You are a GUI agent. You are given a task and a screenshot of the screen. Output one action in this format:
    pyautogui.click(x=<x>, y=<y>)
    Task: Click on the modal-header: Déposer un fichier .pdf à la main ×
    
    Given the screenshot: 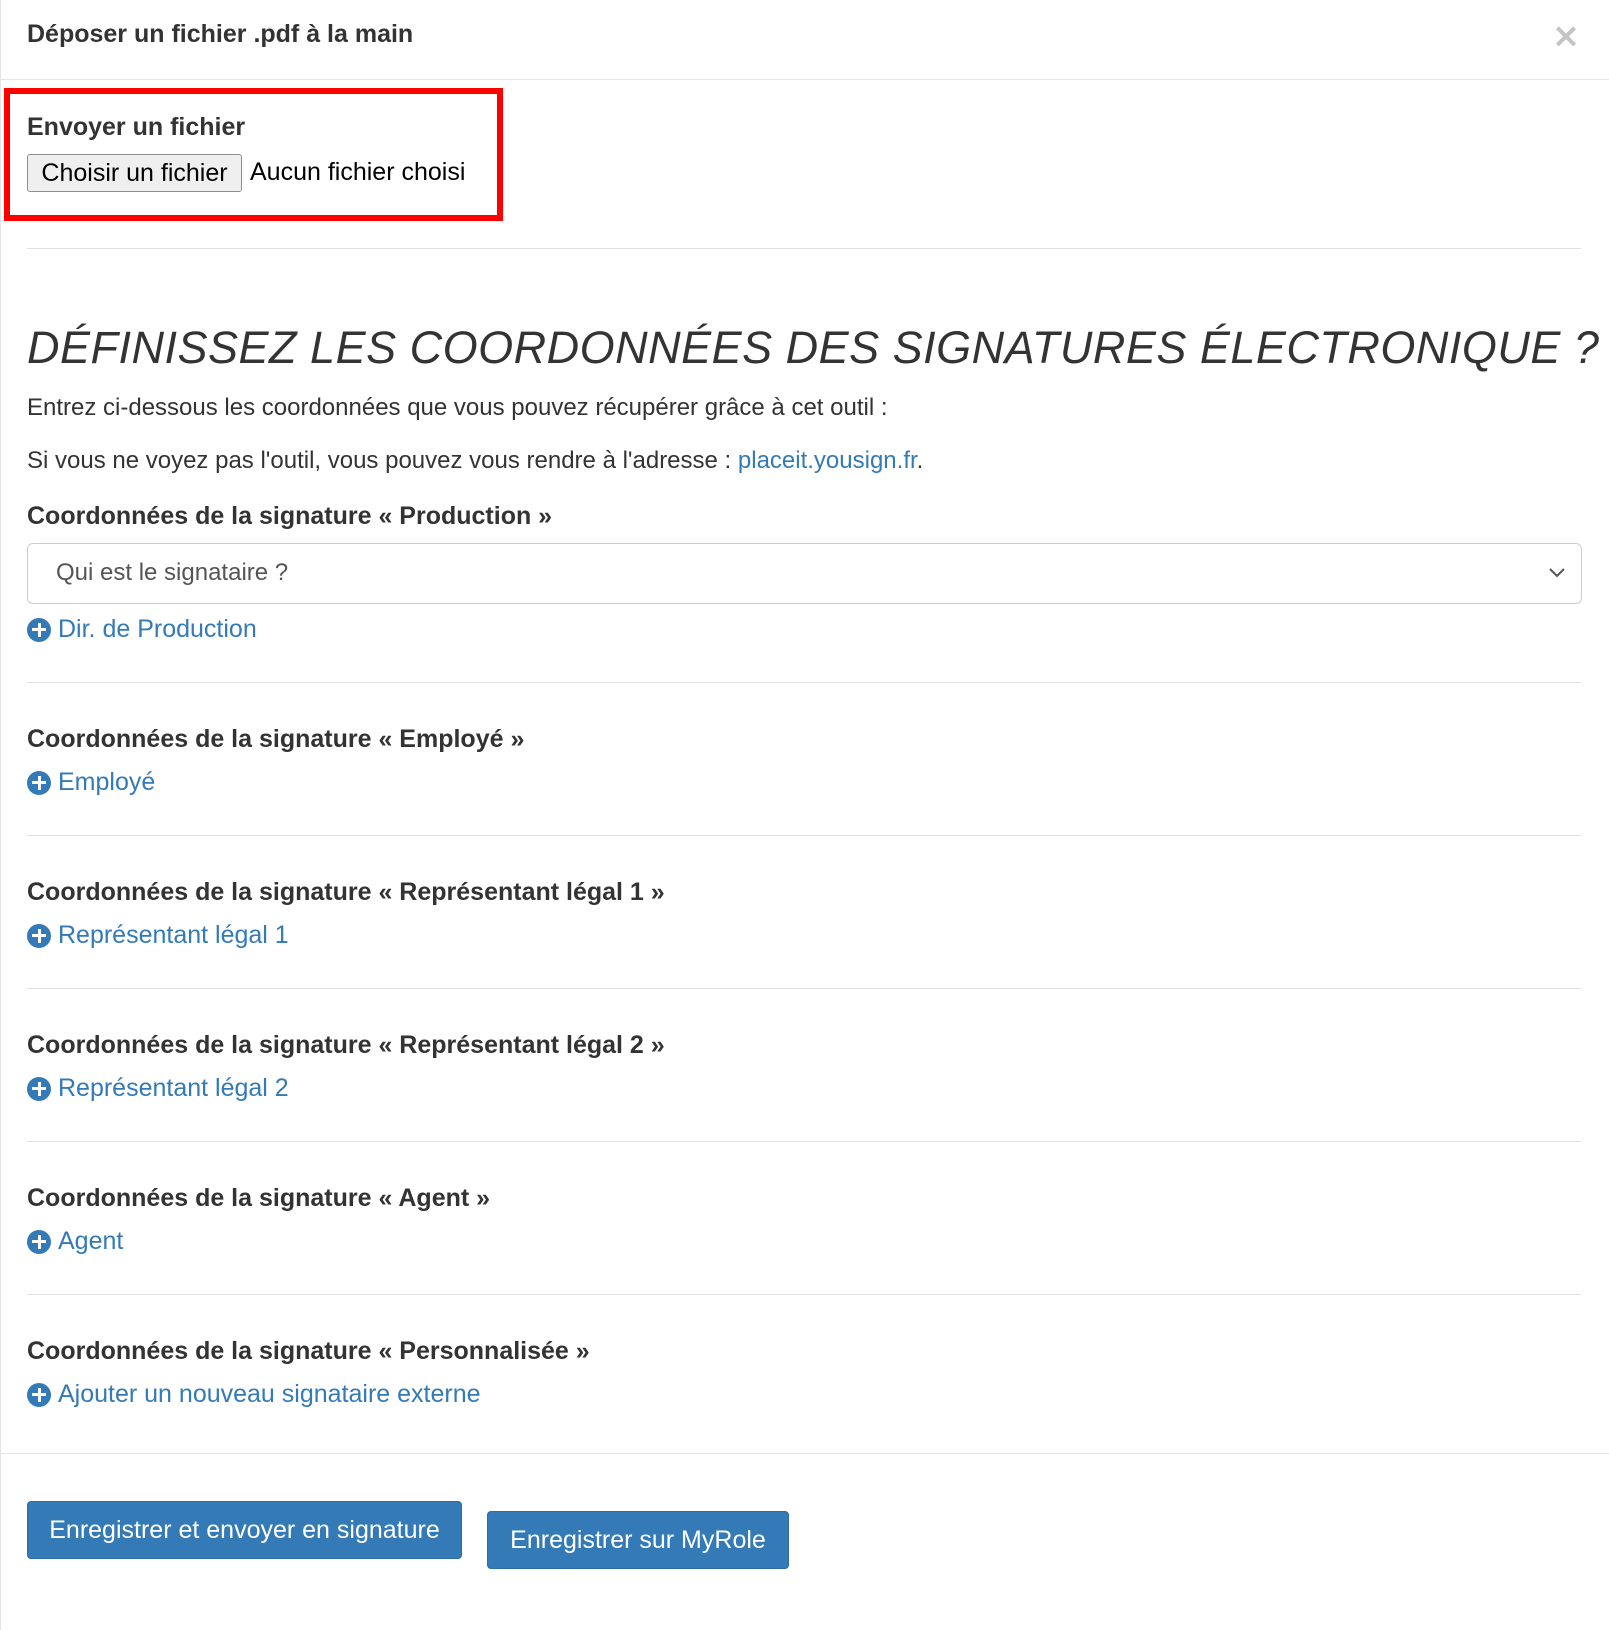 What is the action you would take?
    pyautogui.click(x=805, y=40)
    